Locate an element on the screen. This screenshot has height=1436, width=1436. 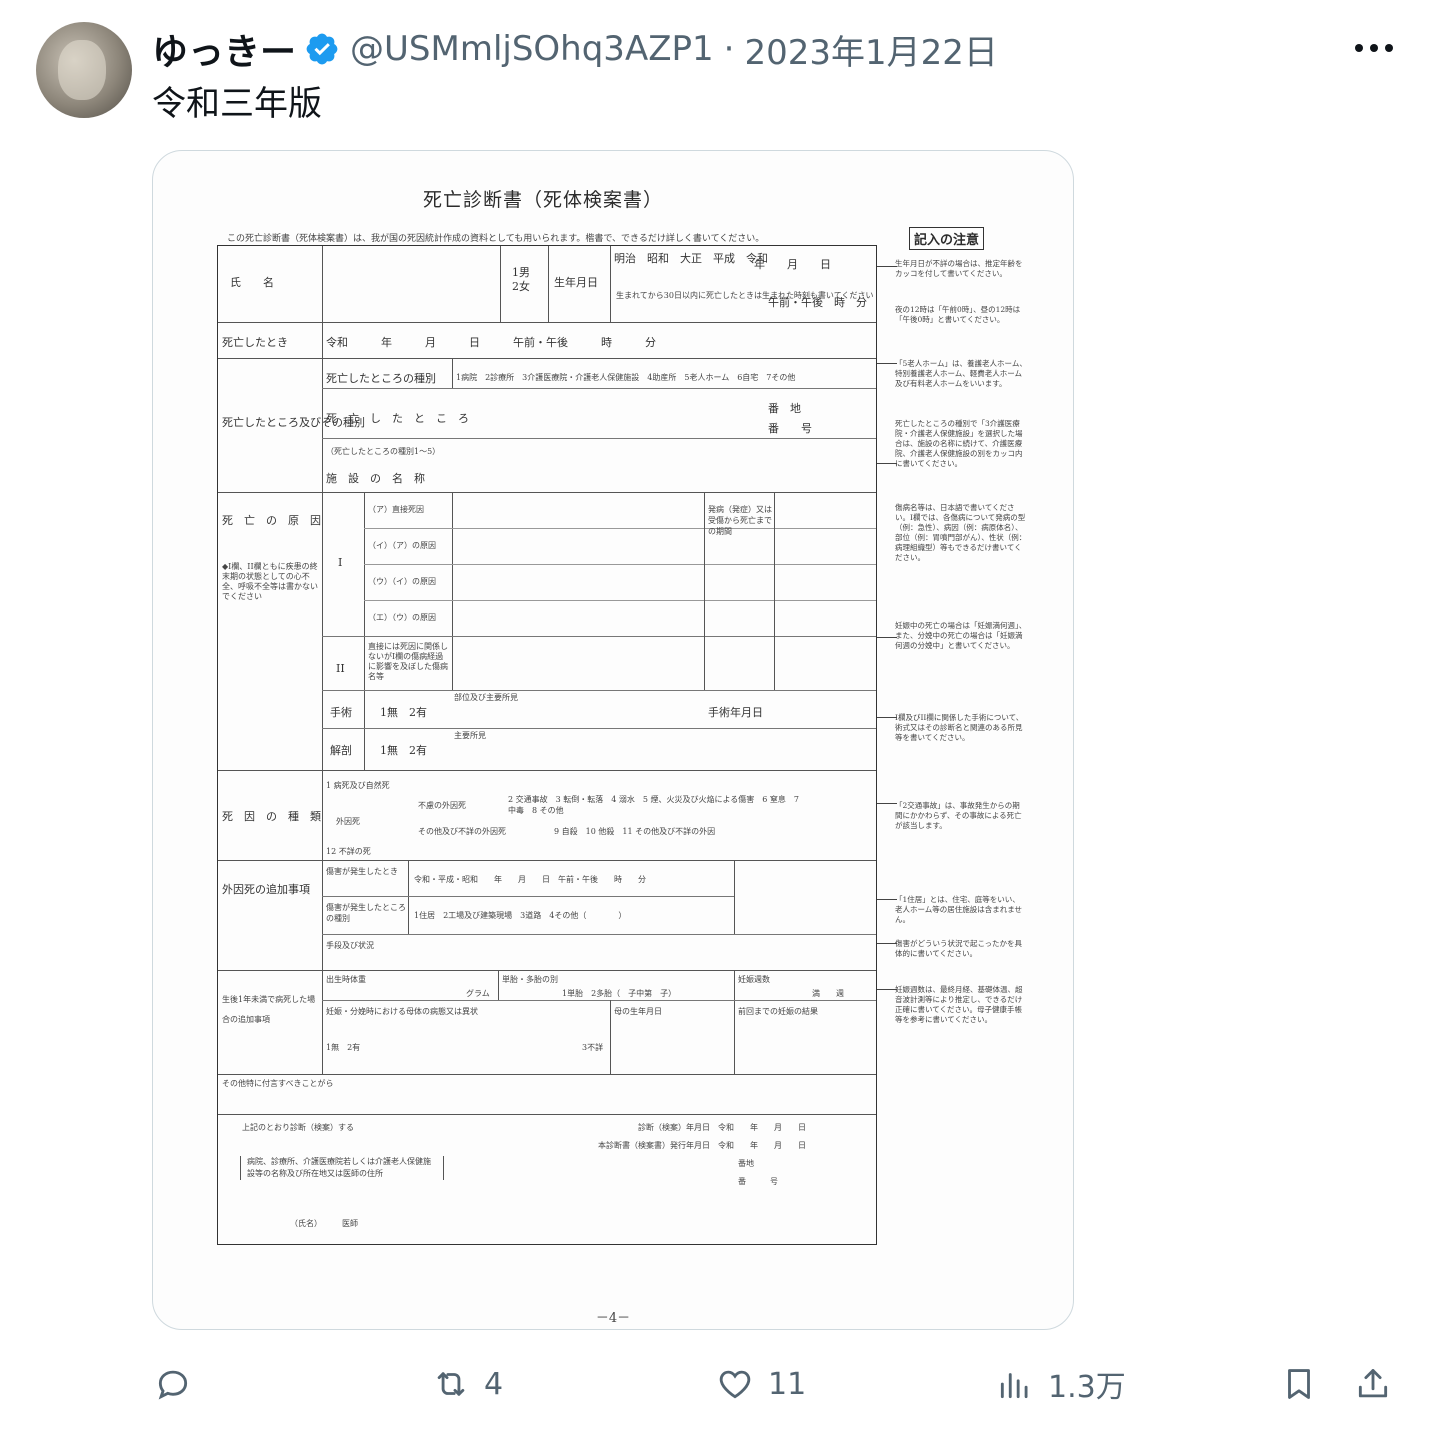
like-icon is located at coordinates (735, 1384).